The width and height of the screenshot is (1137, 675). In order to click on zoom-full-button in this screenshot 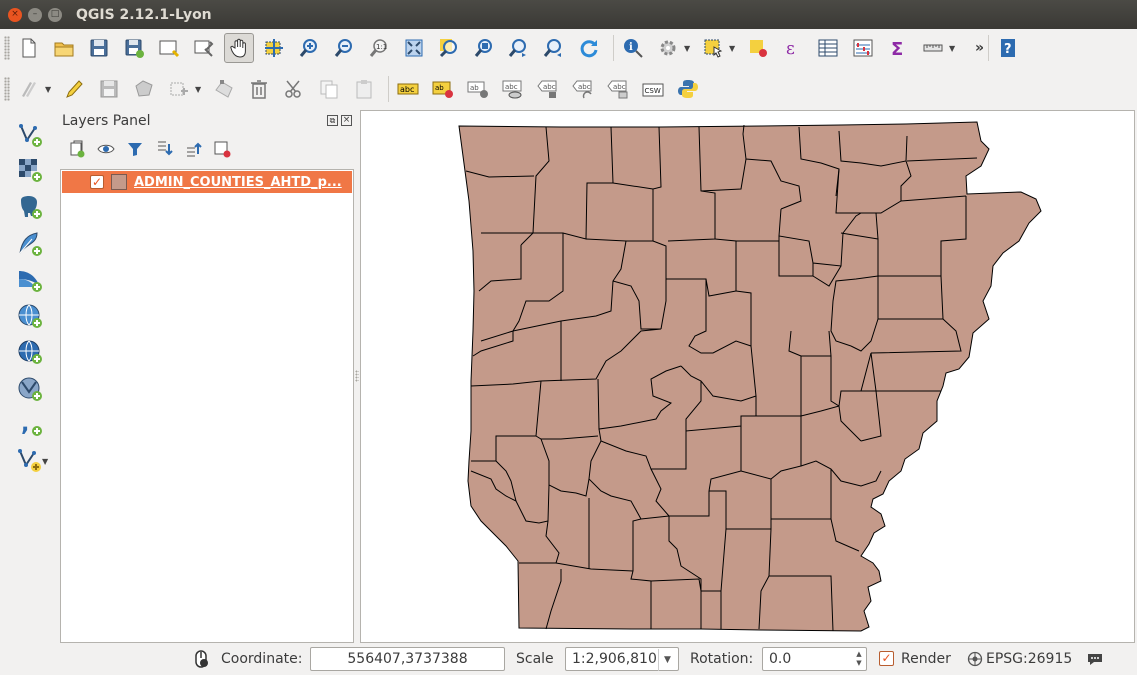, I will do `click(414, 48)`.